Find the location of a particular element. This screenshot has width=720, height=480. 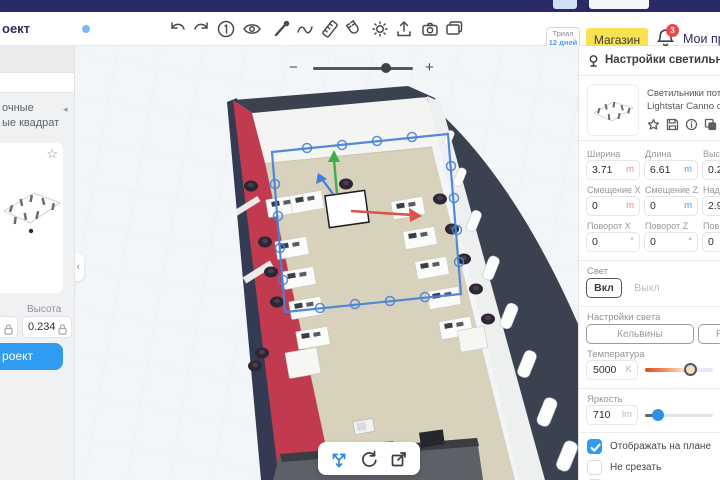

render-gallery-icon is located at coordinates (454, 29).